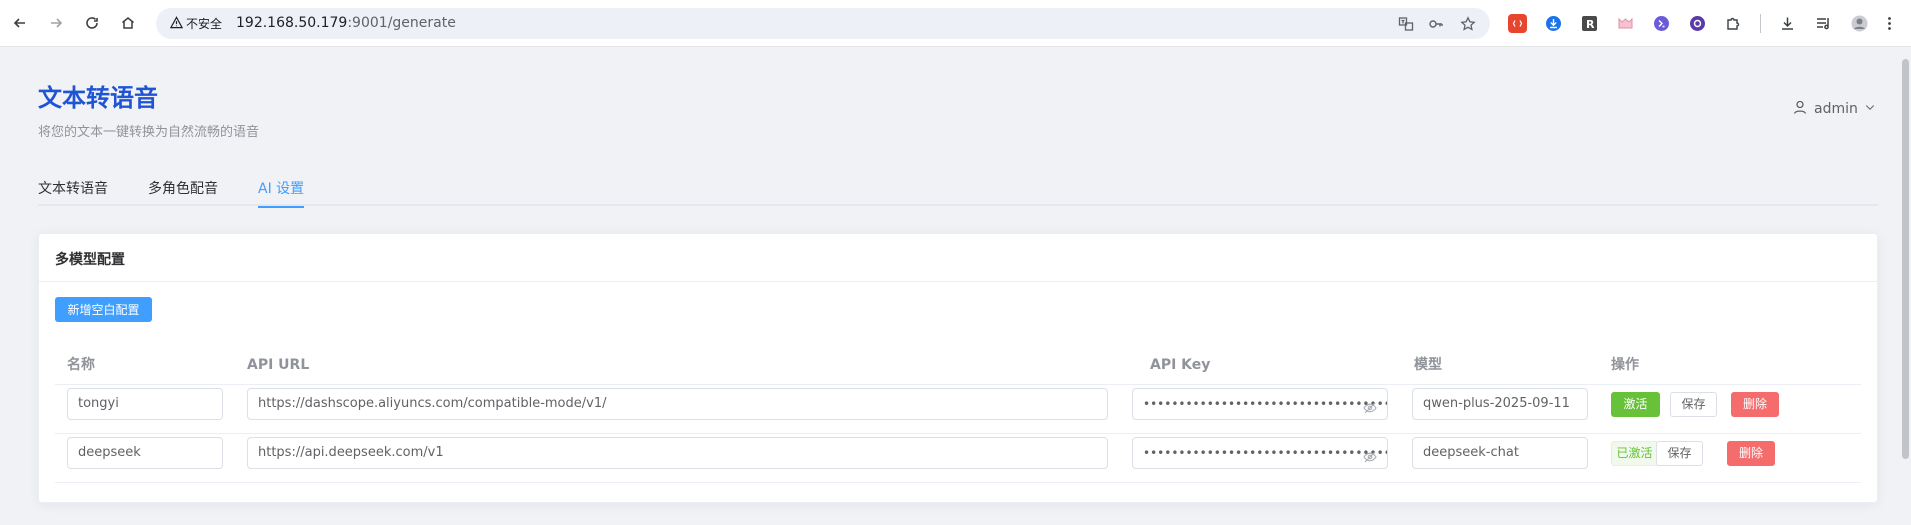  I want to click on extension-gear-icon, so click(1697, 23).